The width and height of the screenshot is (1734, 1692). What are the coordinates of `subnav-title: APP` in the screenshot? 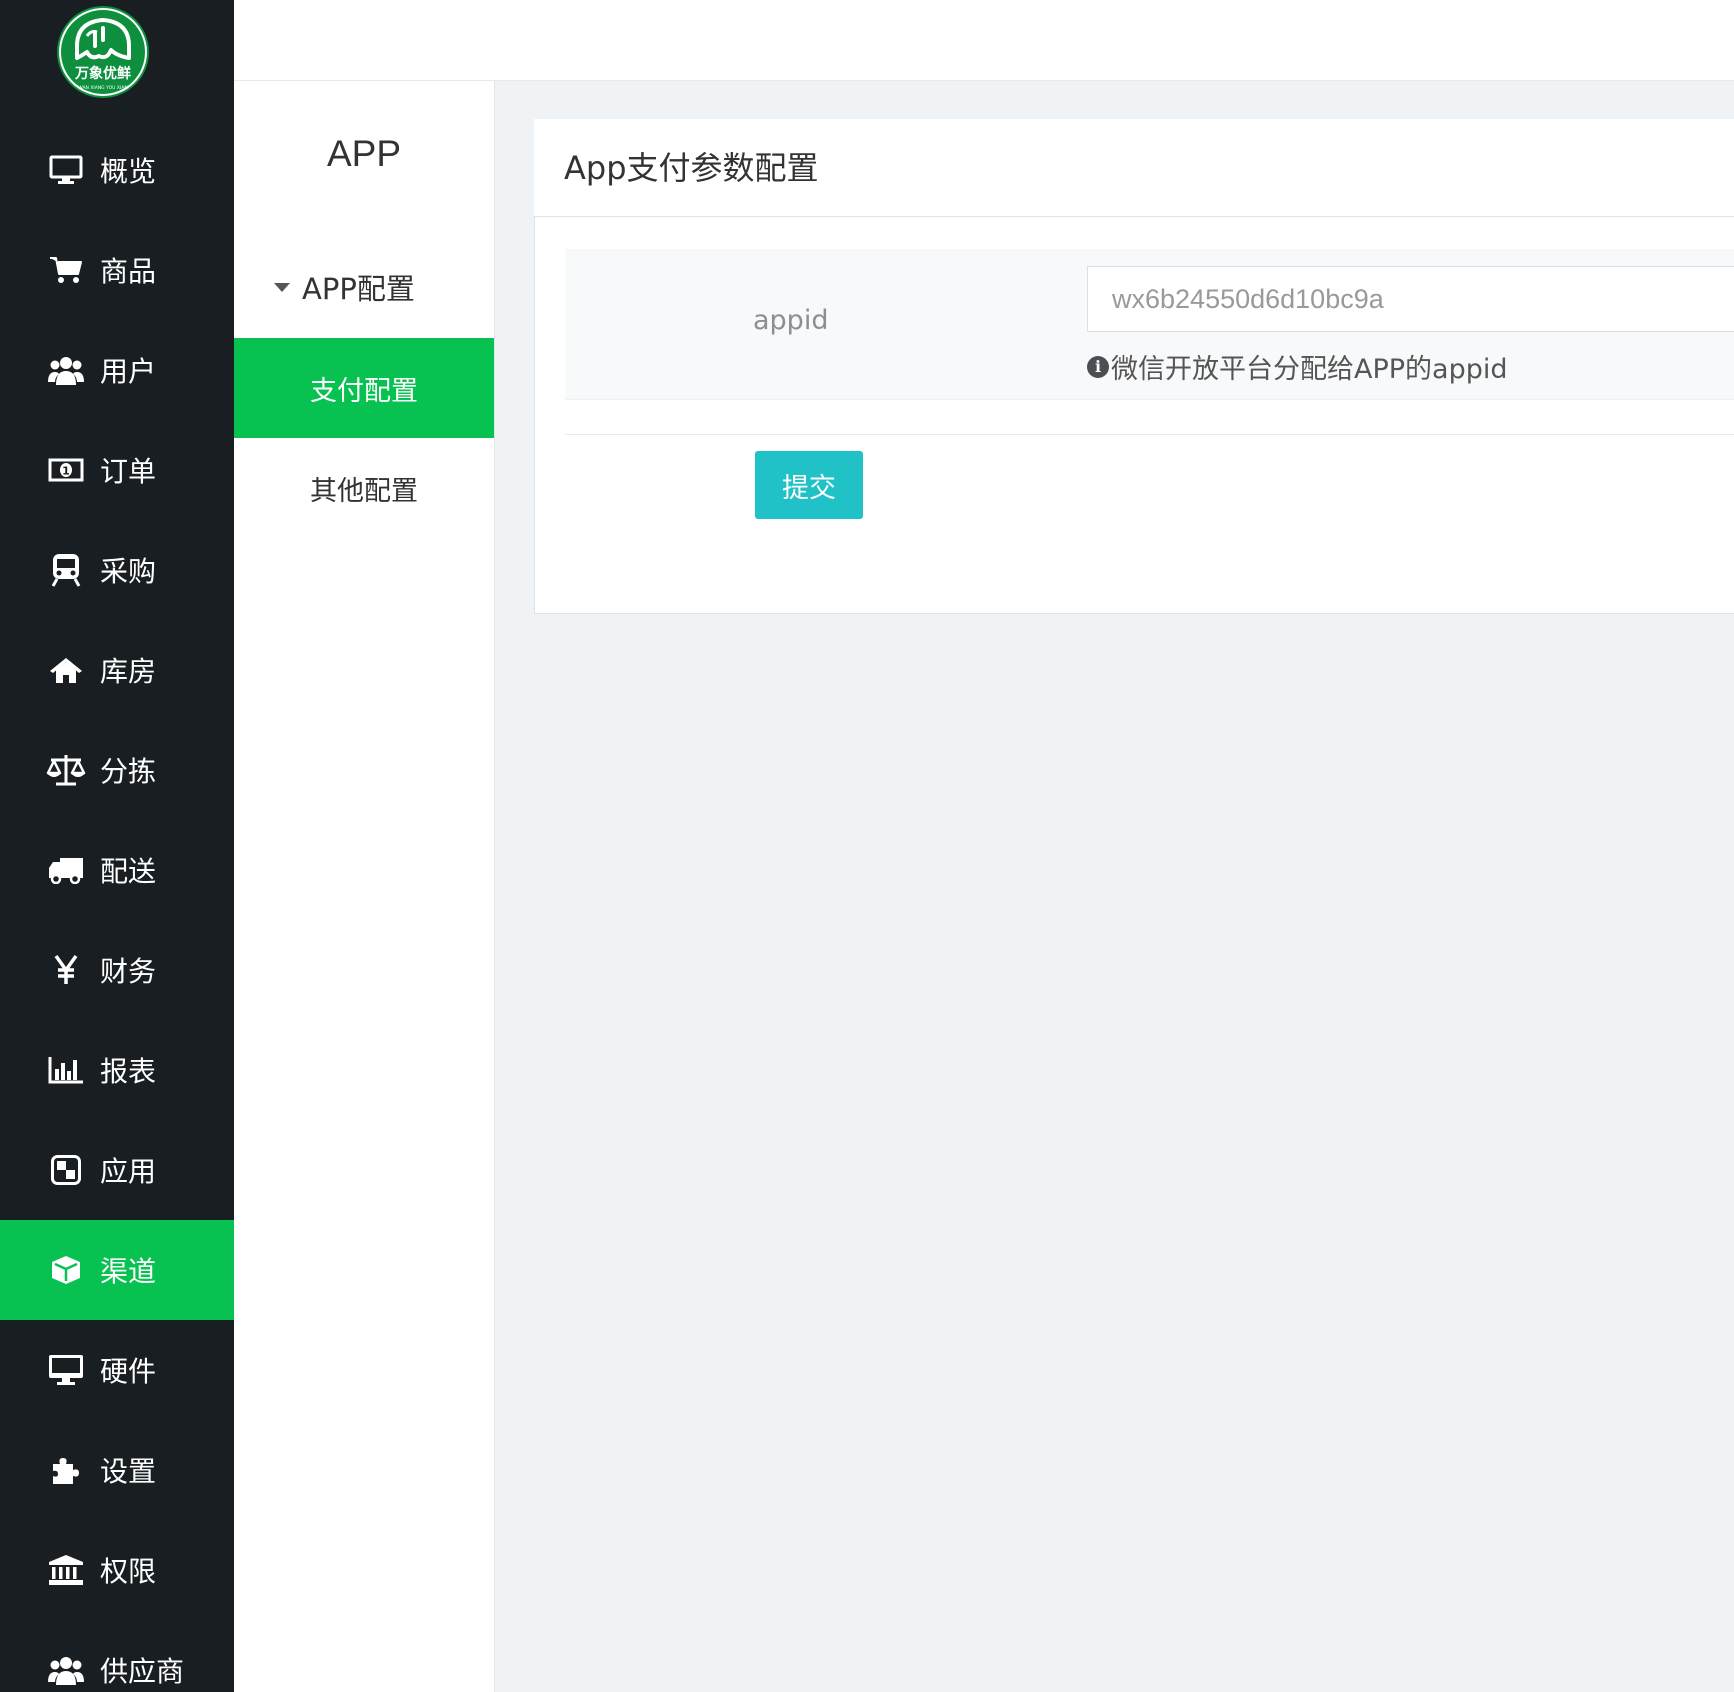 It's located at (364, 153).